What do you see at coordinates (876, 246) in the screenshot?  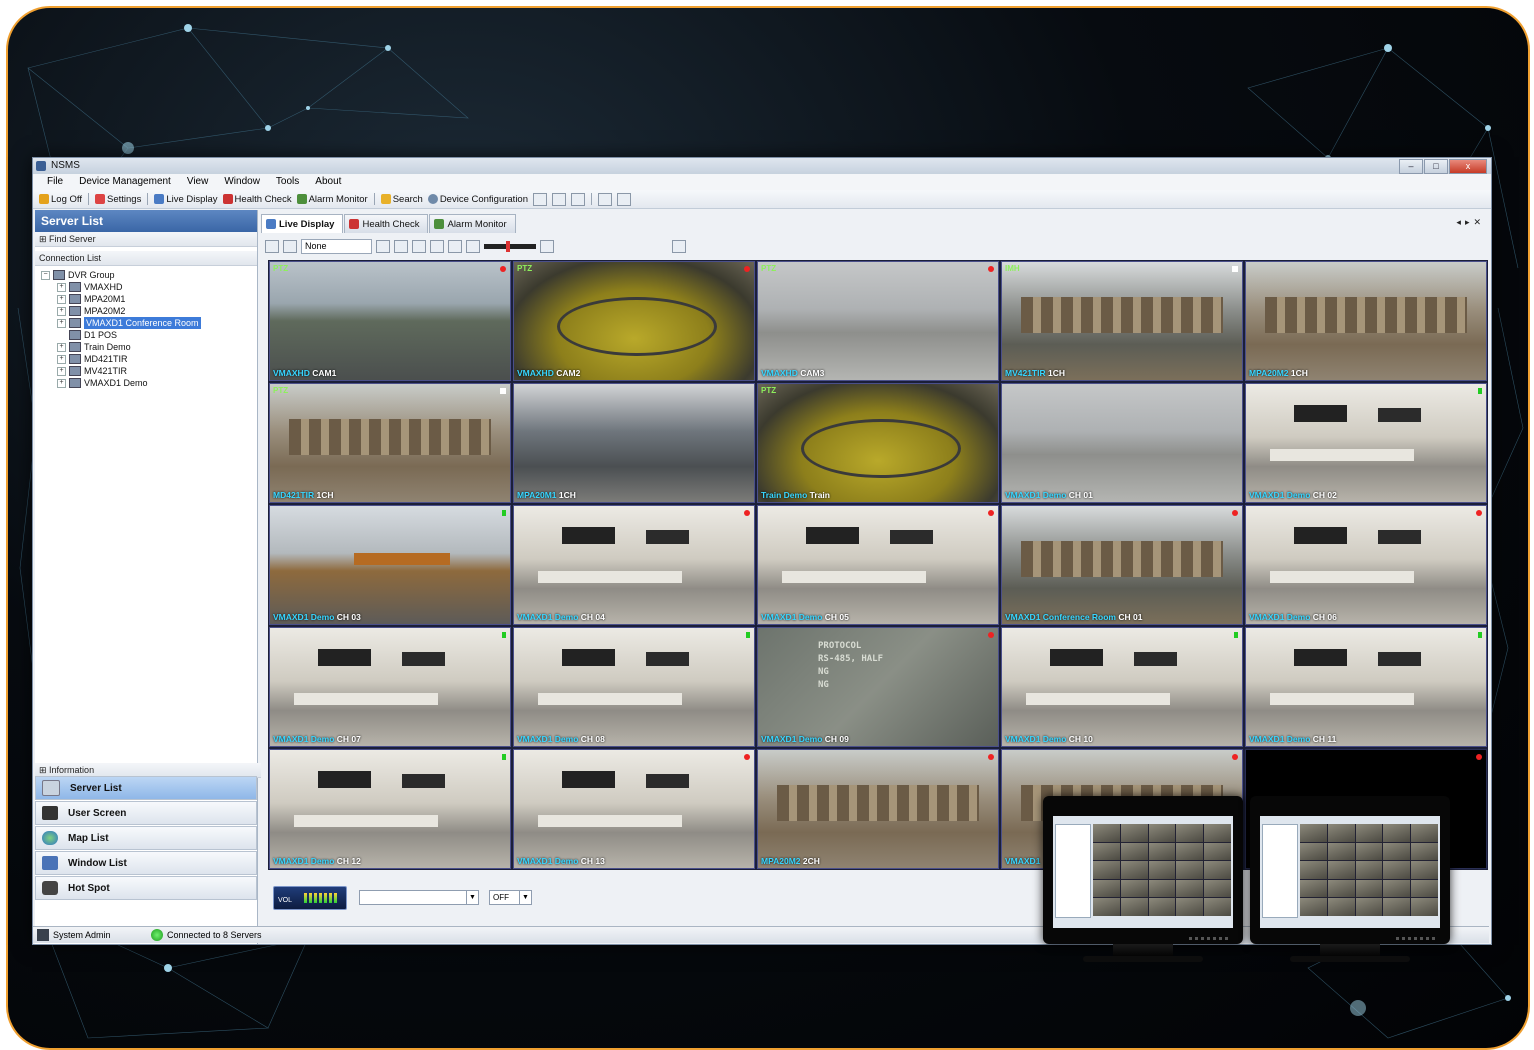 I see `view-toolbar: None` at bounding box center [876, 246].